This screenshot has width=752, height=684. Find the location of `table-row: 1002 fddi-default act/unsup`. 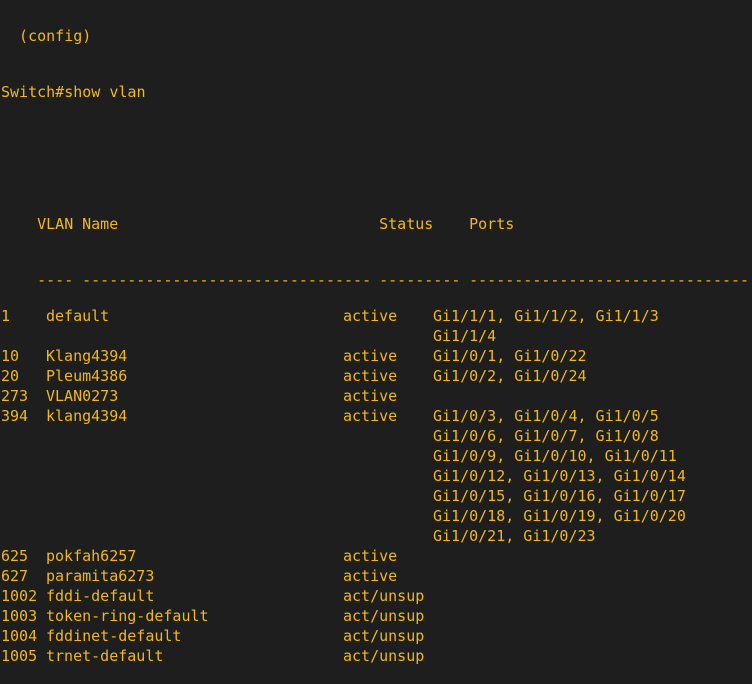

table-row: 1002 fddi-default act/unsup is located at coordinates (375, 596).